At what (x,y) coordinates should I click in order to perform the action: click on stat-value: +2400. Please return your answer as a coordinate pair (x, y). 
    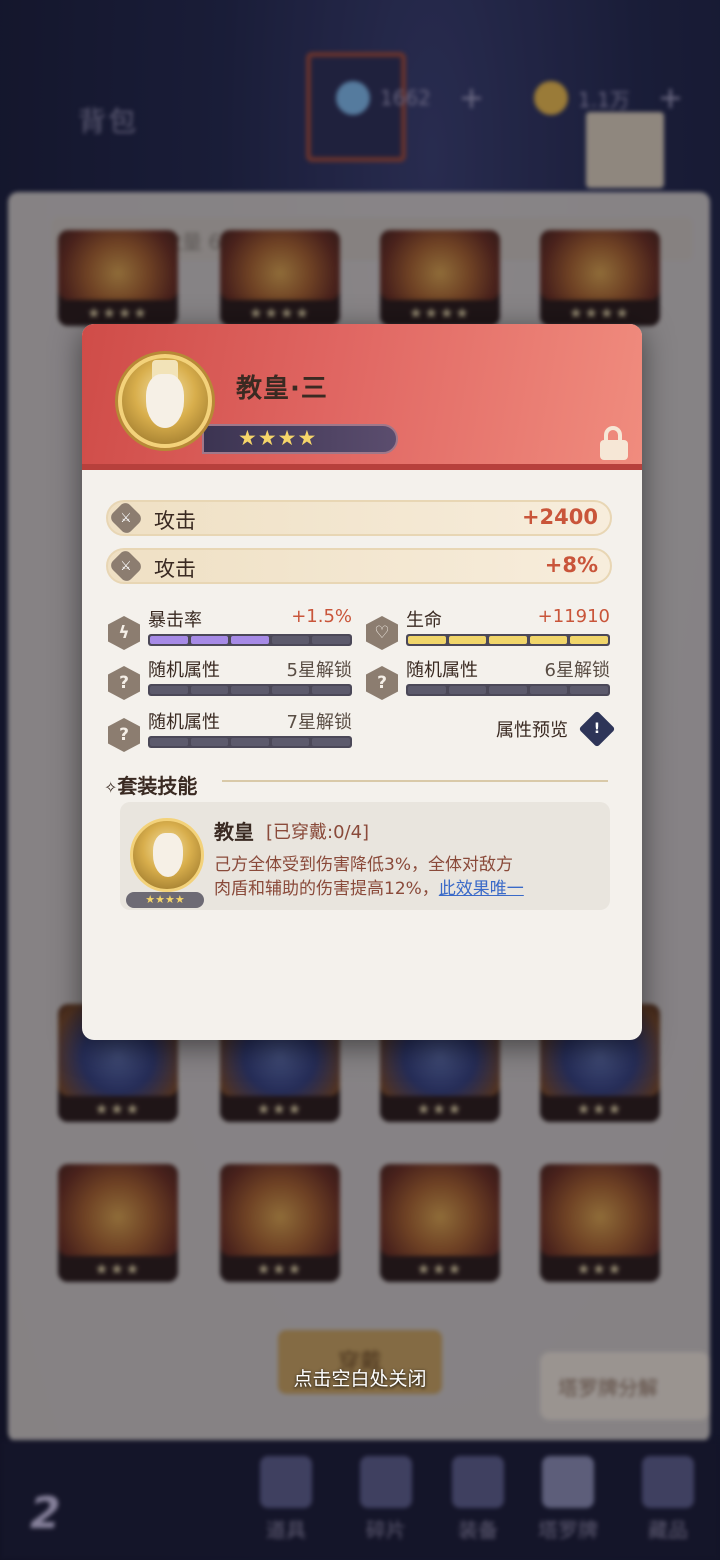
    Looking at the image, I should click on (559, 517).